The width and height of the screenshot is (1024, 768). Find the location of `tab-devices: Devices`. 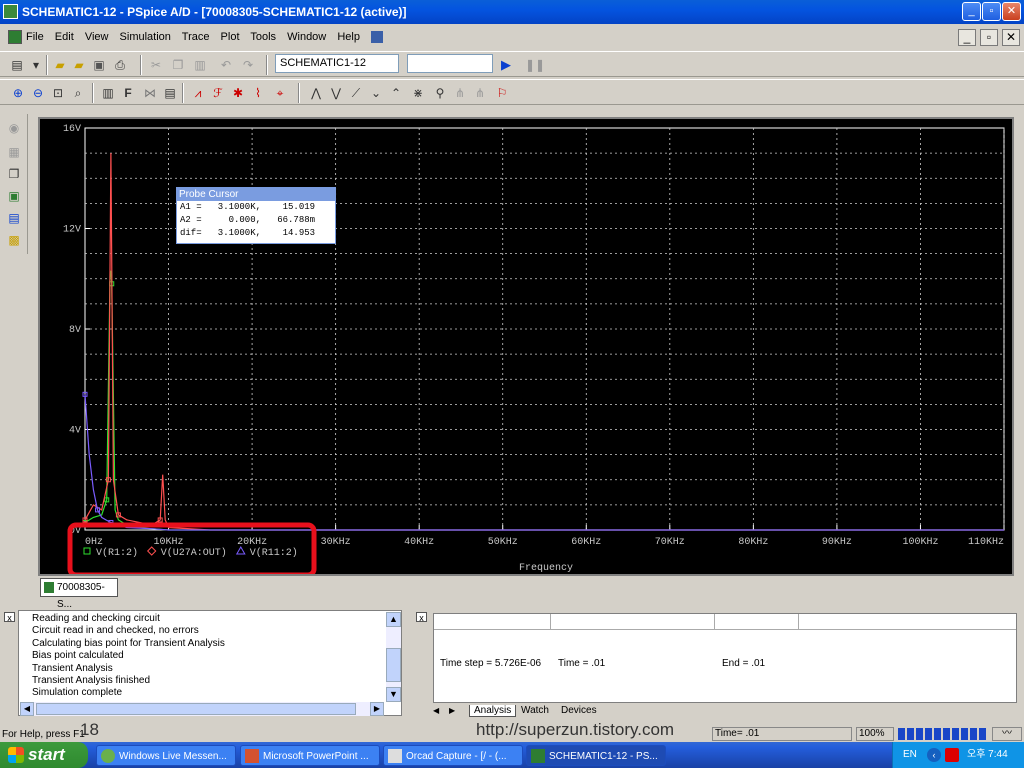

tab-devices: Devices is located at coordinates (579, 710).